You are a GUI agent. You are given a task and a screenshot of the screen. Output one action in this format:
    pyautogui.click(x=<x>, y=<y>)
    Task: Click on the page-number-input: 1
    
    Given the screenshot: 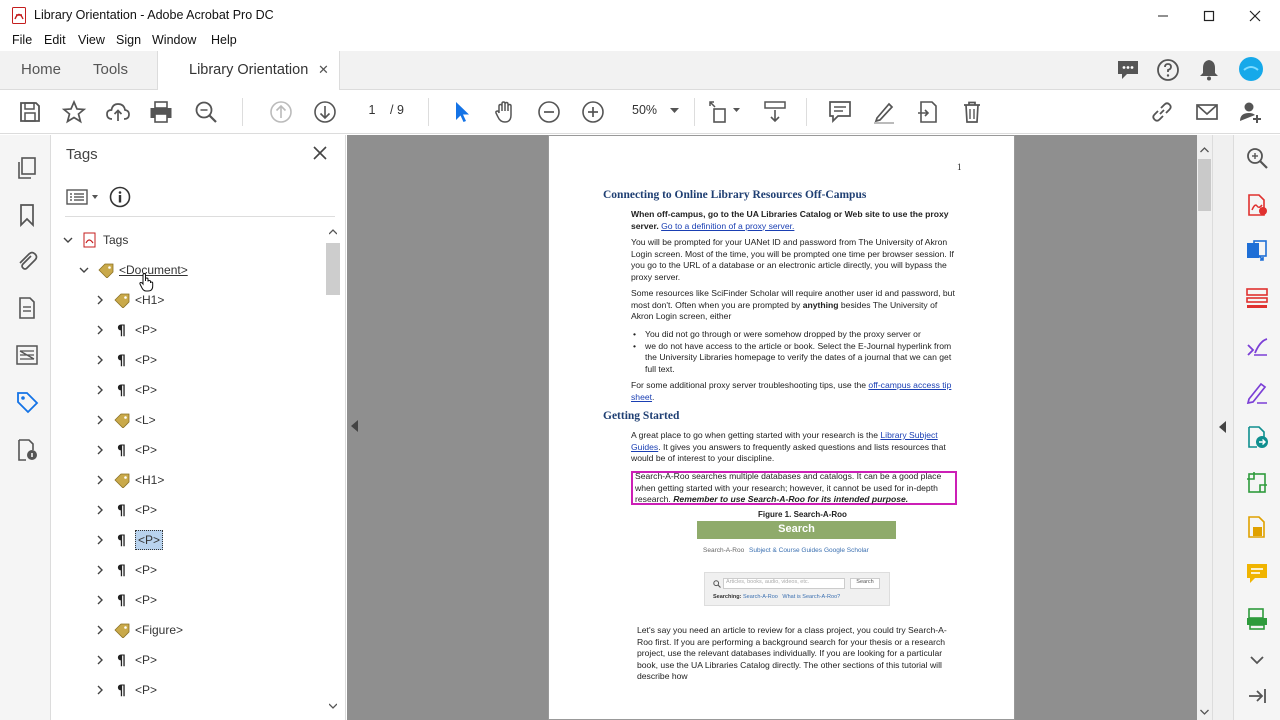 What is the action you would take?
    pyautogui.click(x=372, y=111)
    